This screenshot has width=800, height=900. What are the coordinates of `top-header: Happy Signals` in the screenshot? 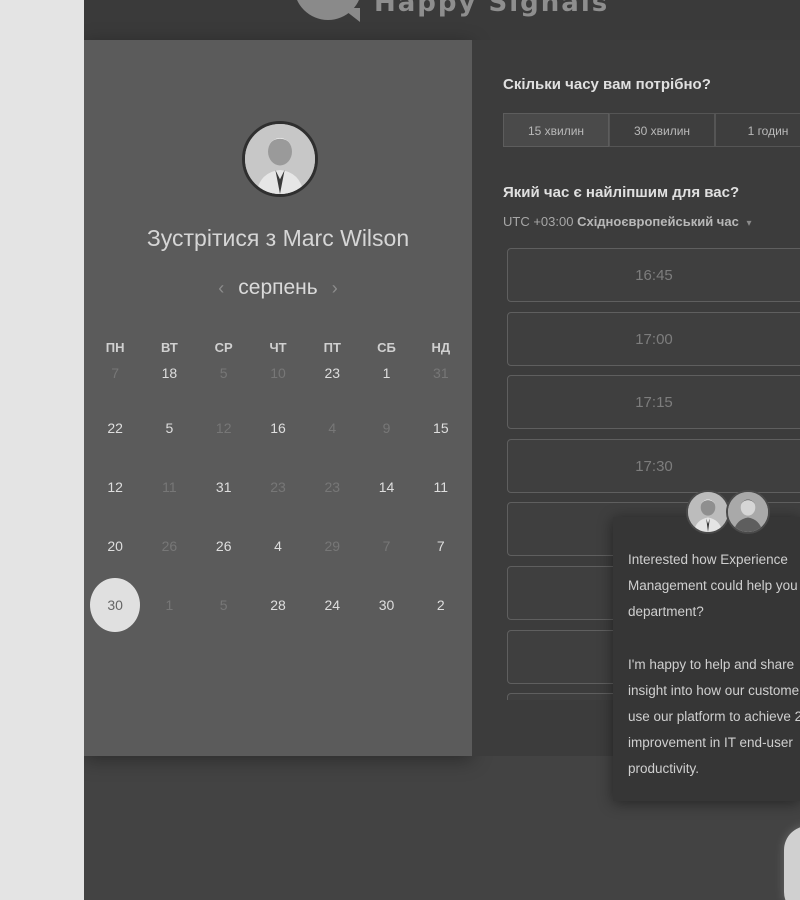 It's located at (442, 20).